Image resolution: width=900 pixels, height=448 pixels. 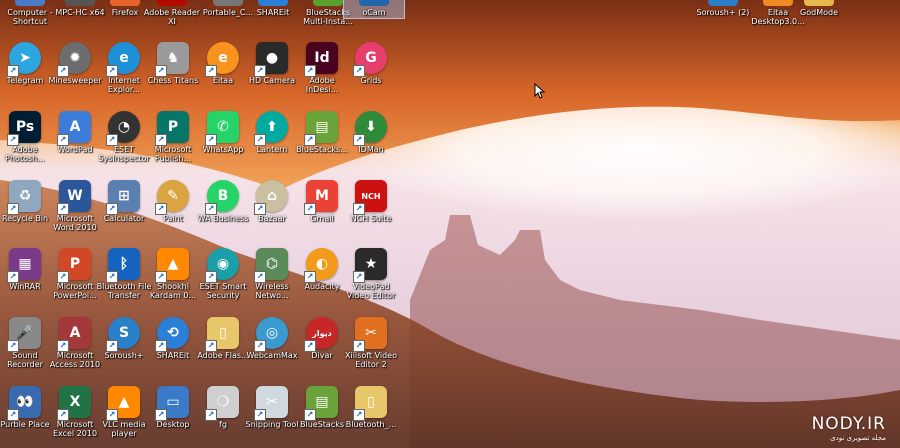 I want to click on divar-icon: دیوار ↗, so click(x=321, y=334).